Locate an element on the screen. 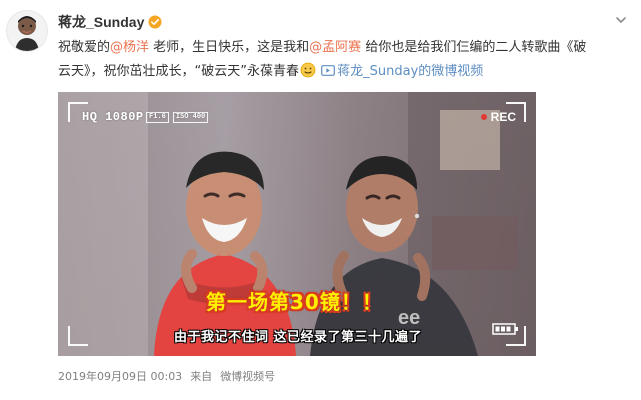  record-dot-icon is located at coordinates (483, 117).